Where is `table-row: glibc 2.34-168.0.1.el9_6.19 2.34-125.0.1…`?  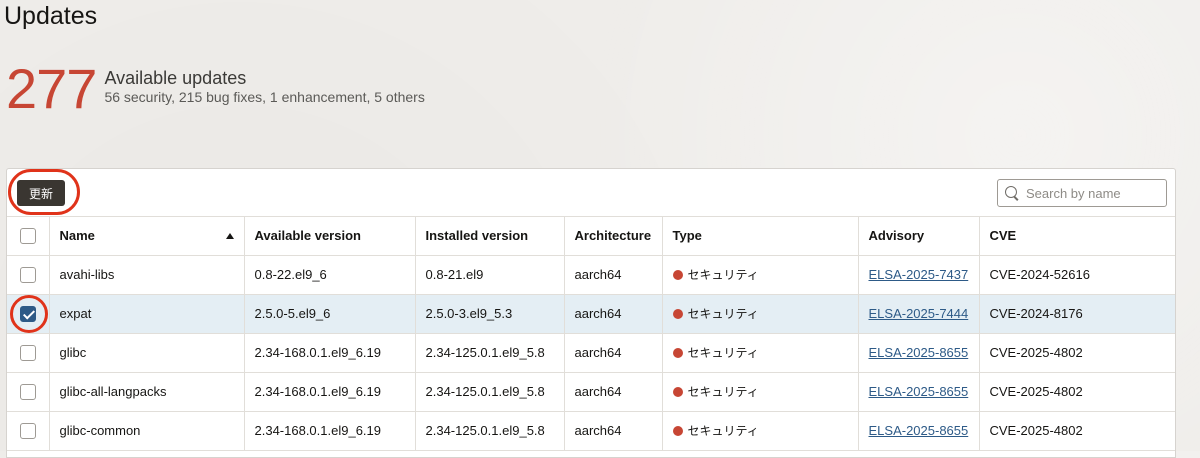 table-row: glibc 2.34-168.0.1.el9_6.19 2.34-125.0.1… is located at coordinates (591, 353).